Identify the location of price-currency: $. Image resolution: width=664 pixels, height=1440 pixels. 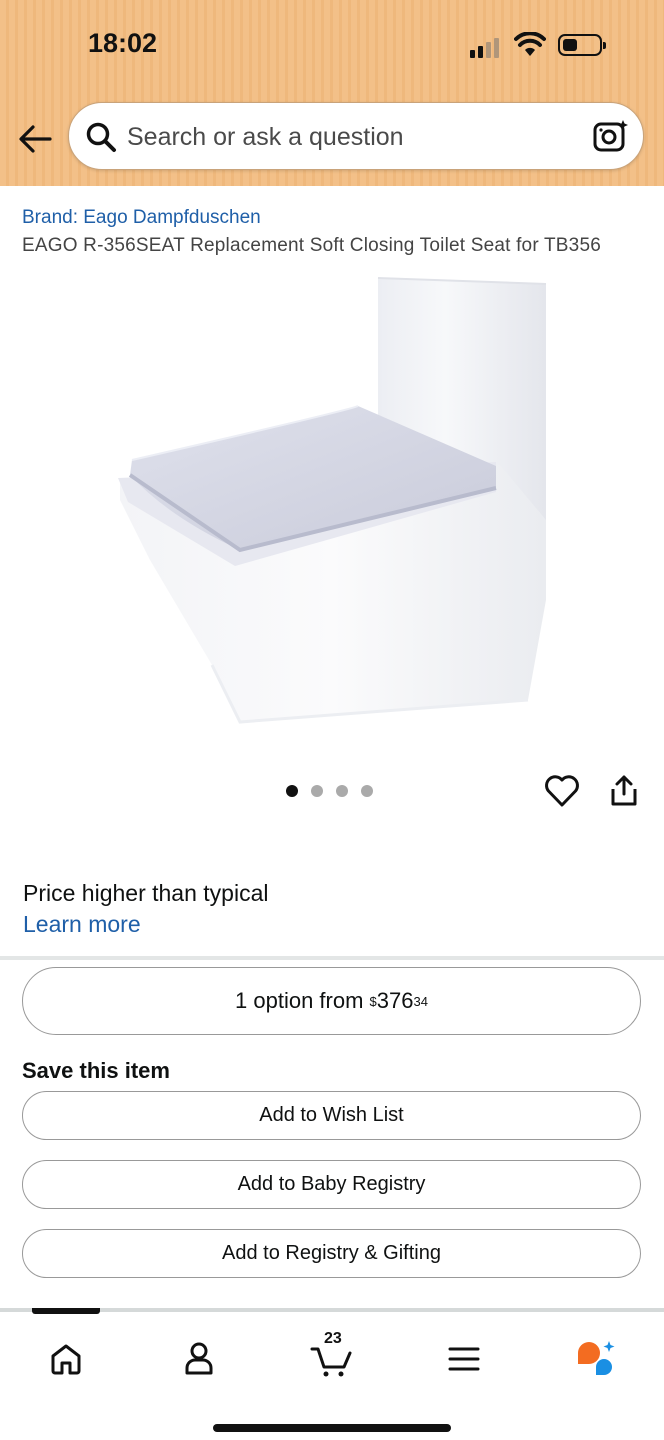
(373, 1001).